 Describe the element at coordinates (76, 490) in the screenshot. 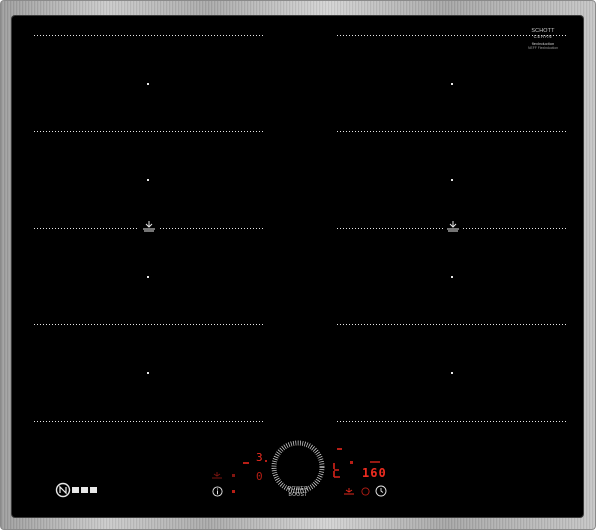

I see `neff-logo` at that location.